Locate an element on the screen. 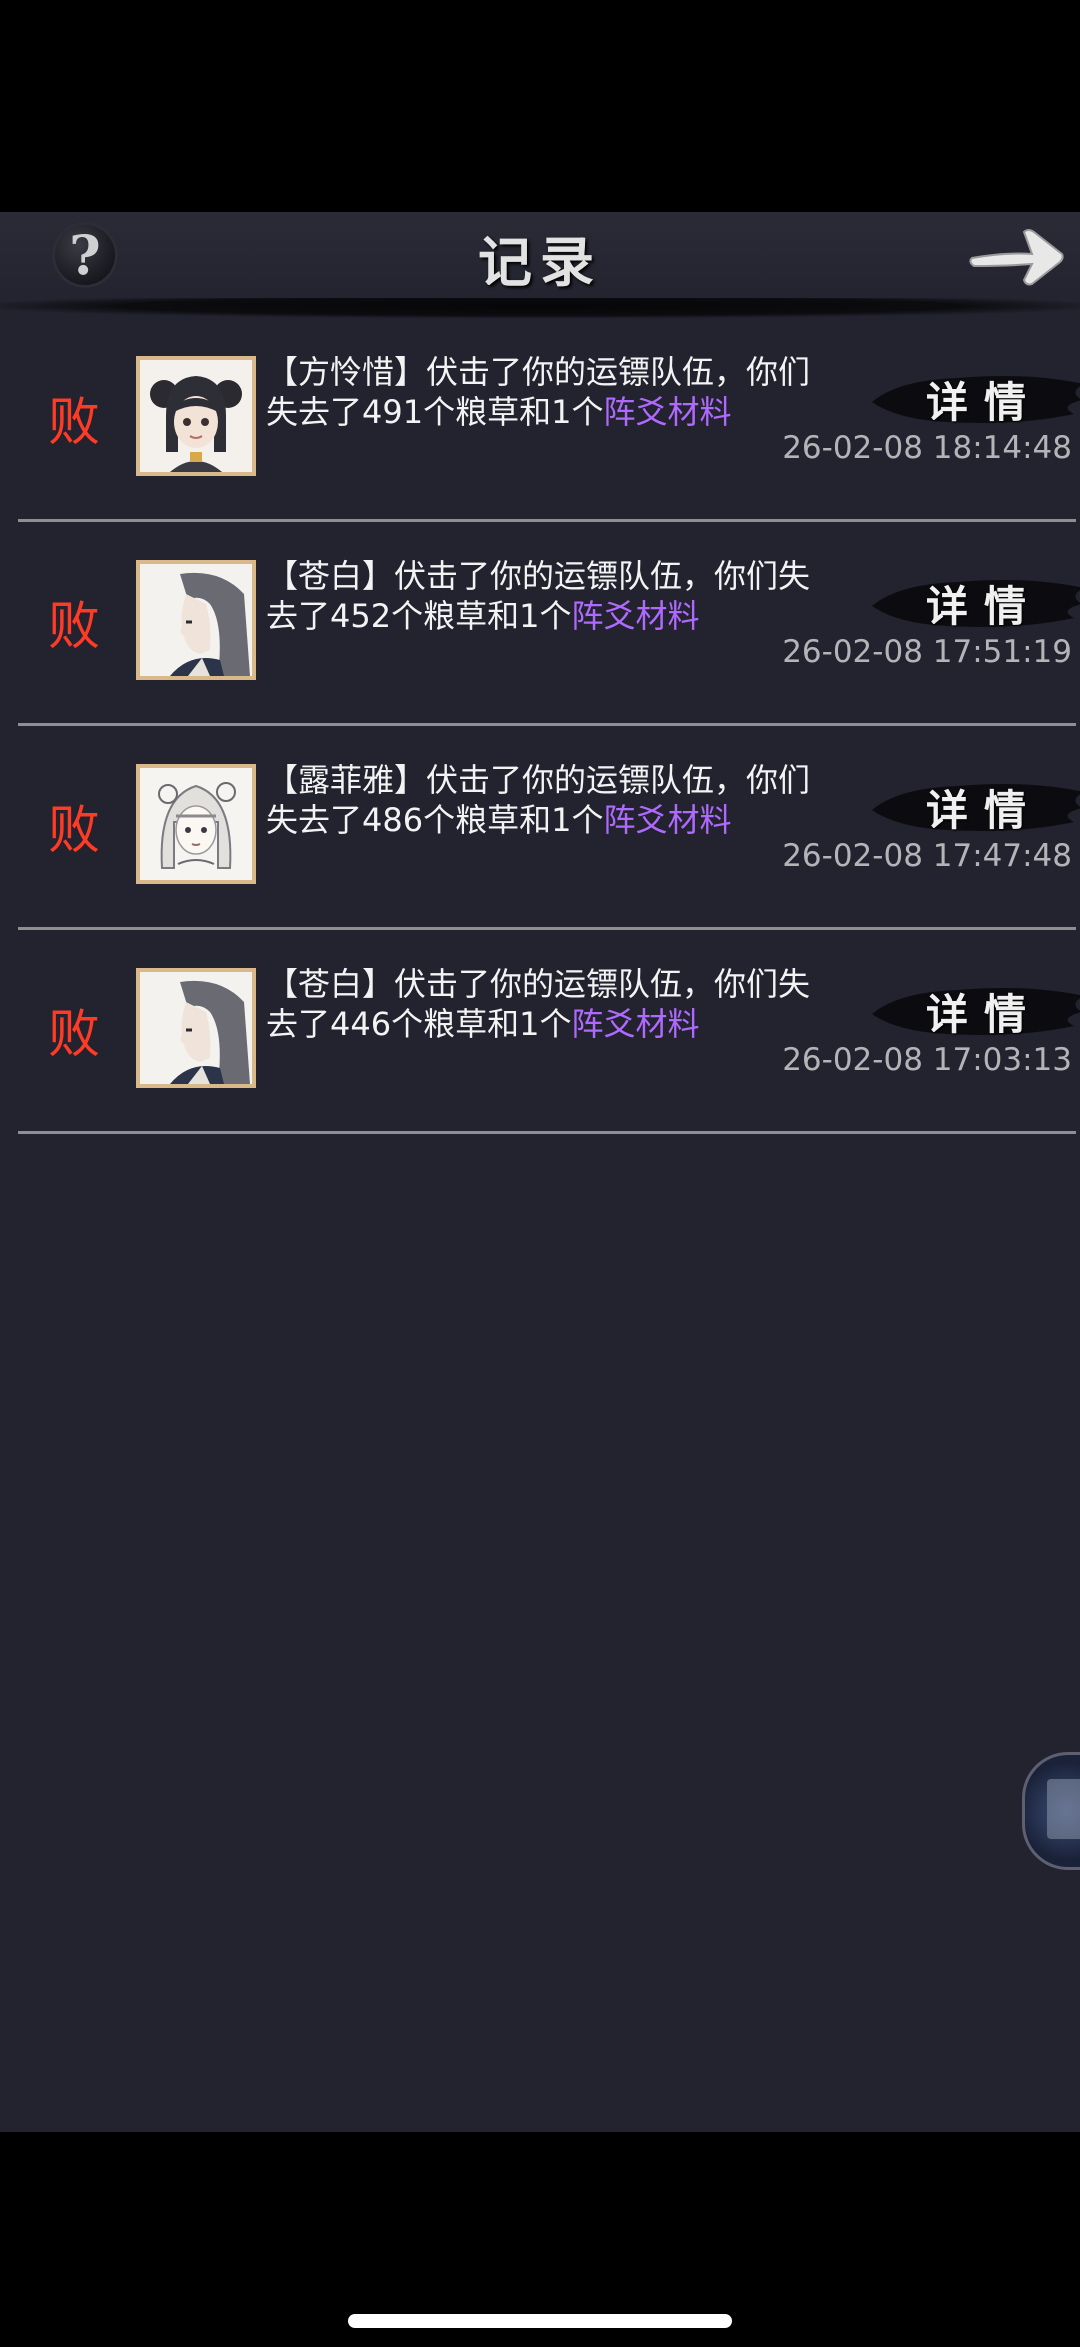 Image resolution: width=1080 pixels, height=2347 pixels. female-ornament-hair-avatar-icon is located at coordinates (196, 824).